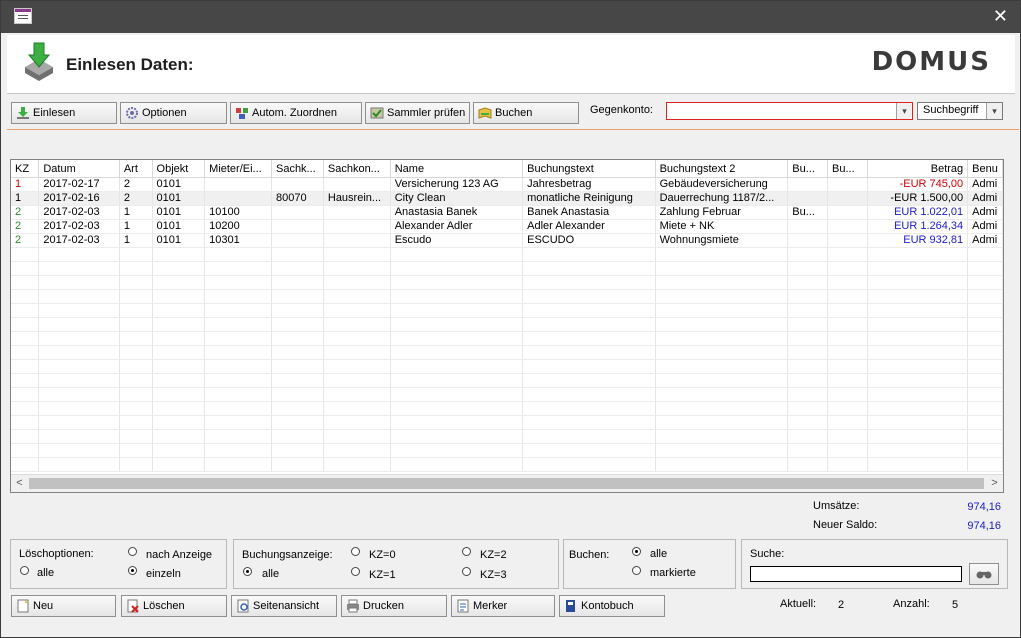  Describe the element at coordinates (955, 605) in the screenshot. I see `anzahl-value: 5` at that location.